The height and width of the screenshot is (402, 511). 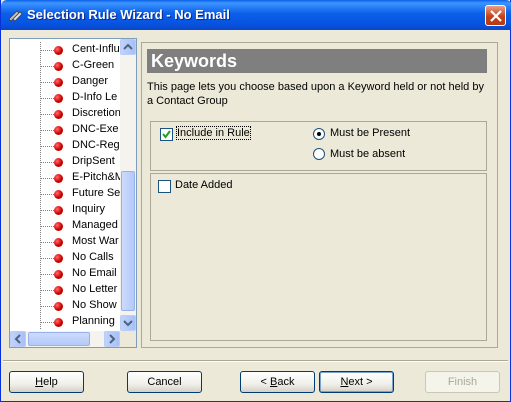 I want to click on button-separator, so click(x=255, y=361).